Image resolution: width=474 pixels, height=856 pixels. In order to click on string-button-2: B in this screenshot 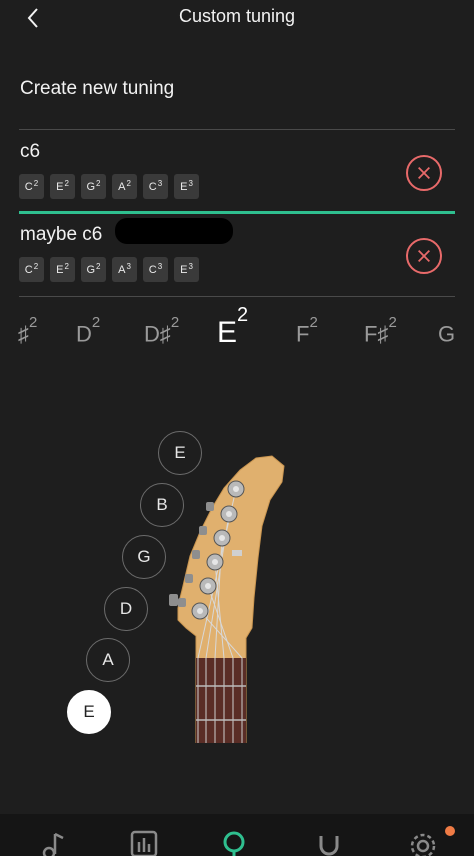, I will do `click(162, 505)`.